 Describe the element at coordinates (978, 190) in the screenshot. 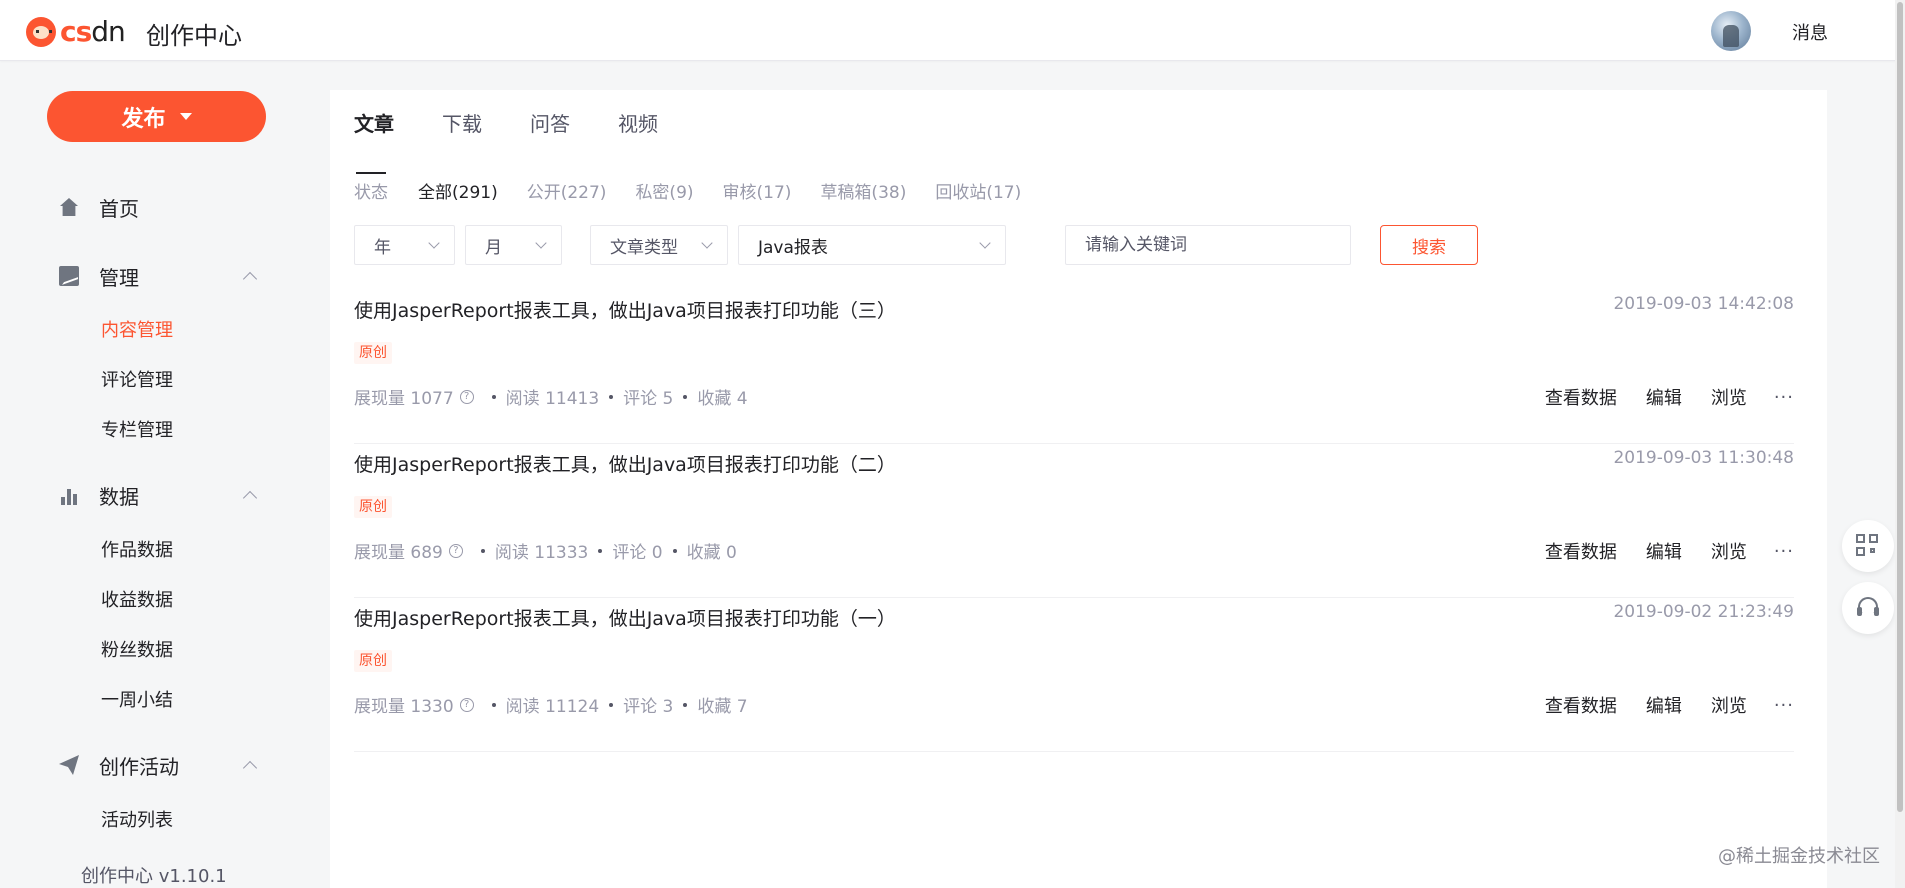

I see `status-recycle-bin: 回收站(17)` at that location.